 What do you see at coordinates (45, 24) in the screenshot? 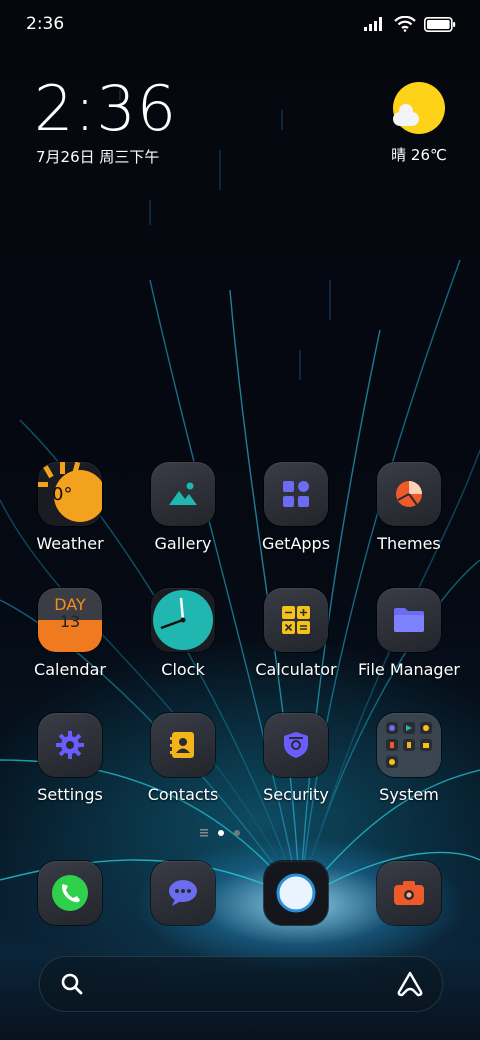
I see `status-time: 2:36` at bounding box center [45, 24].